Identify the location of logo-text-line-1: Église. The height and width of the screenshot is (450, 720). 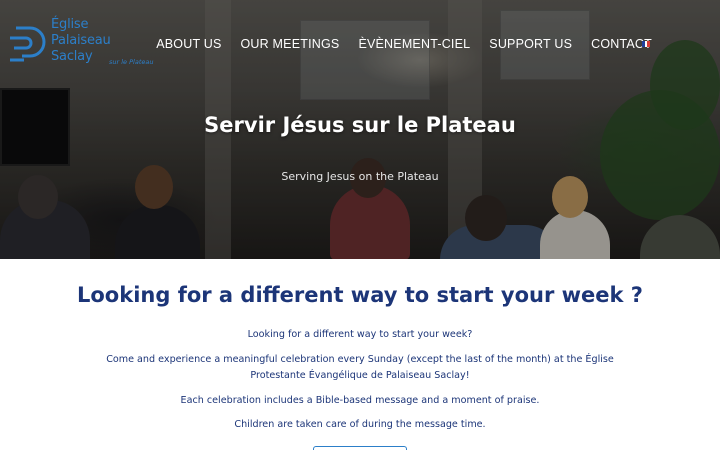
(70, 24).